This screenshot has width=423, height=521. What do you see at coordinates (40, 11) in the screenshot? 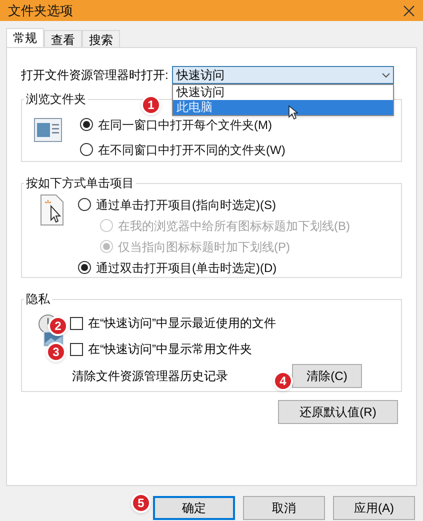
I see `window-title: 文件夹选项` at bounding box center [40, 11].